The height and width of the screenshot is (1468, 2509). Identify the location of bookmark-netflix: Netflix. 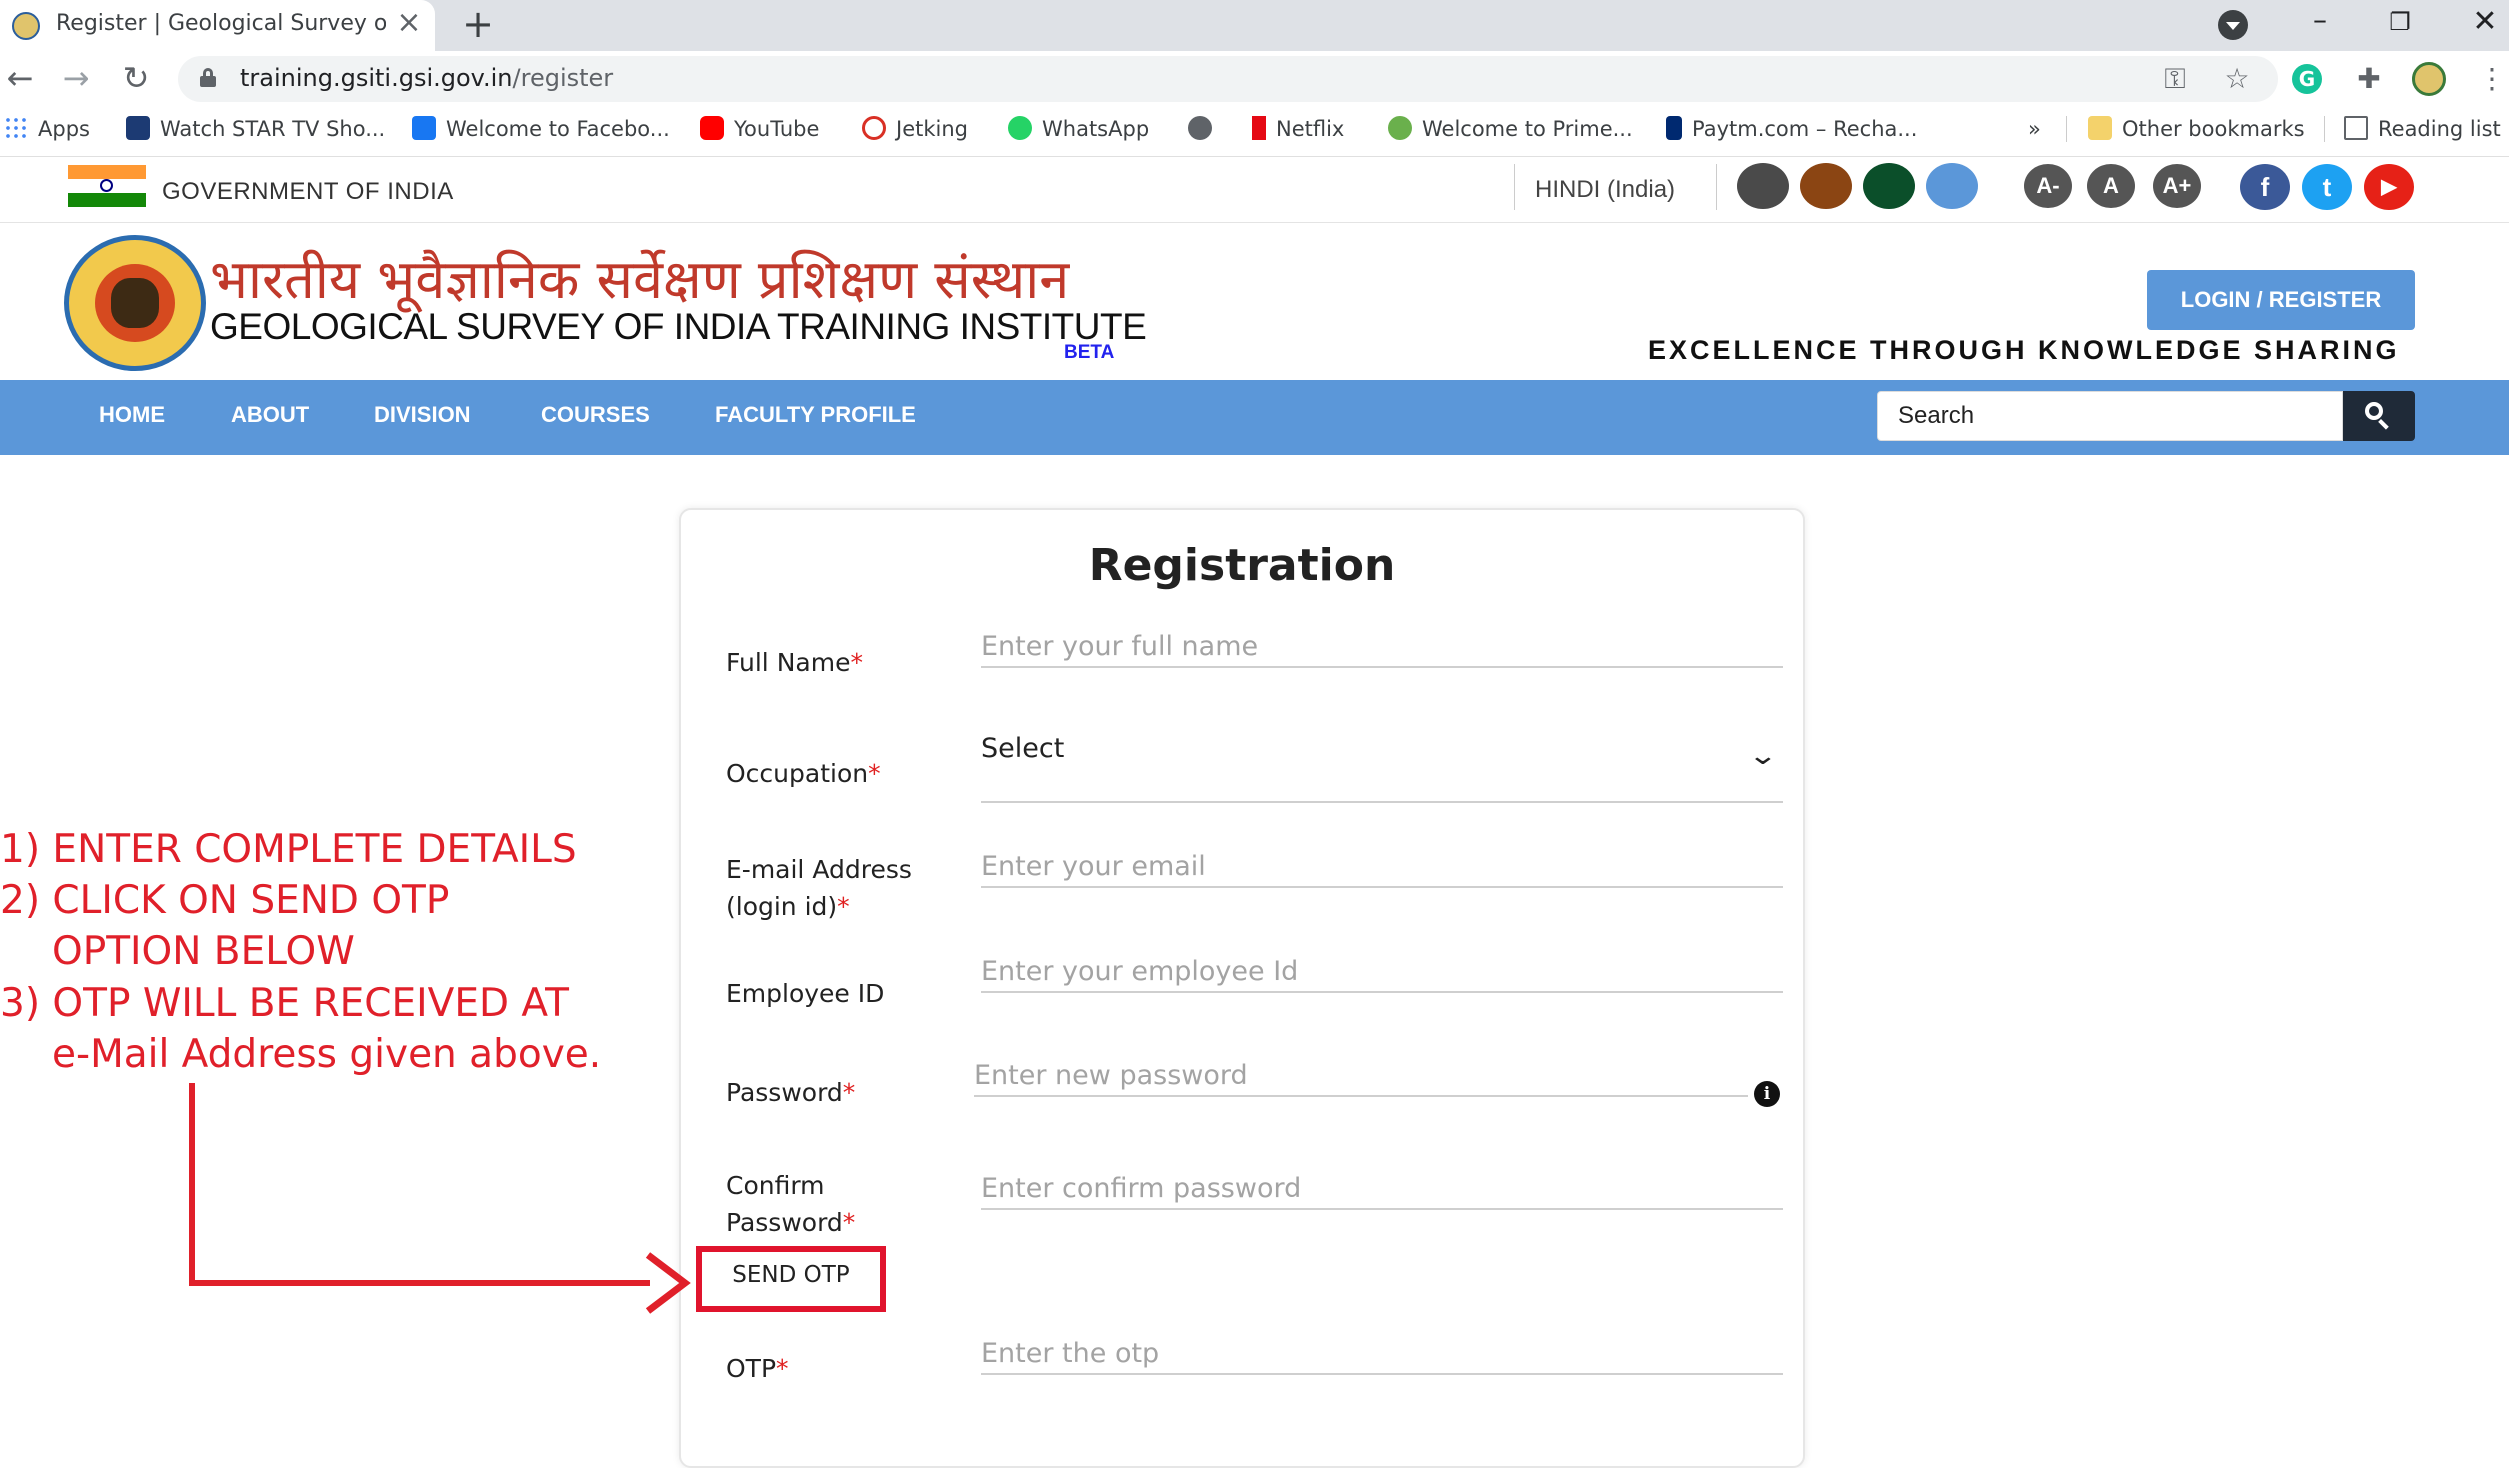
(1298, 129).